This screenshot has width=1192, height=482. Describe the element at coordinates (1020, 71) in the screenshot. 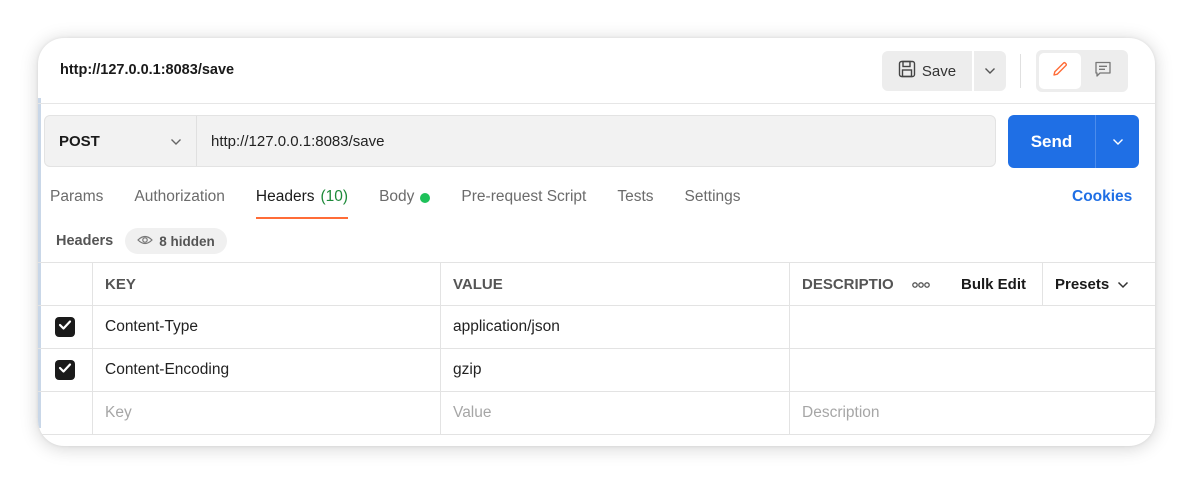

I see `divider` at that location.